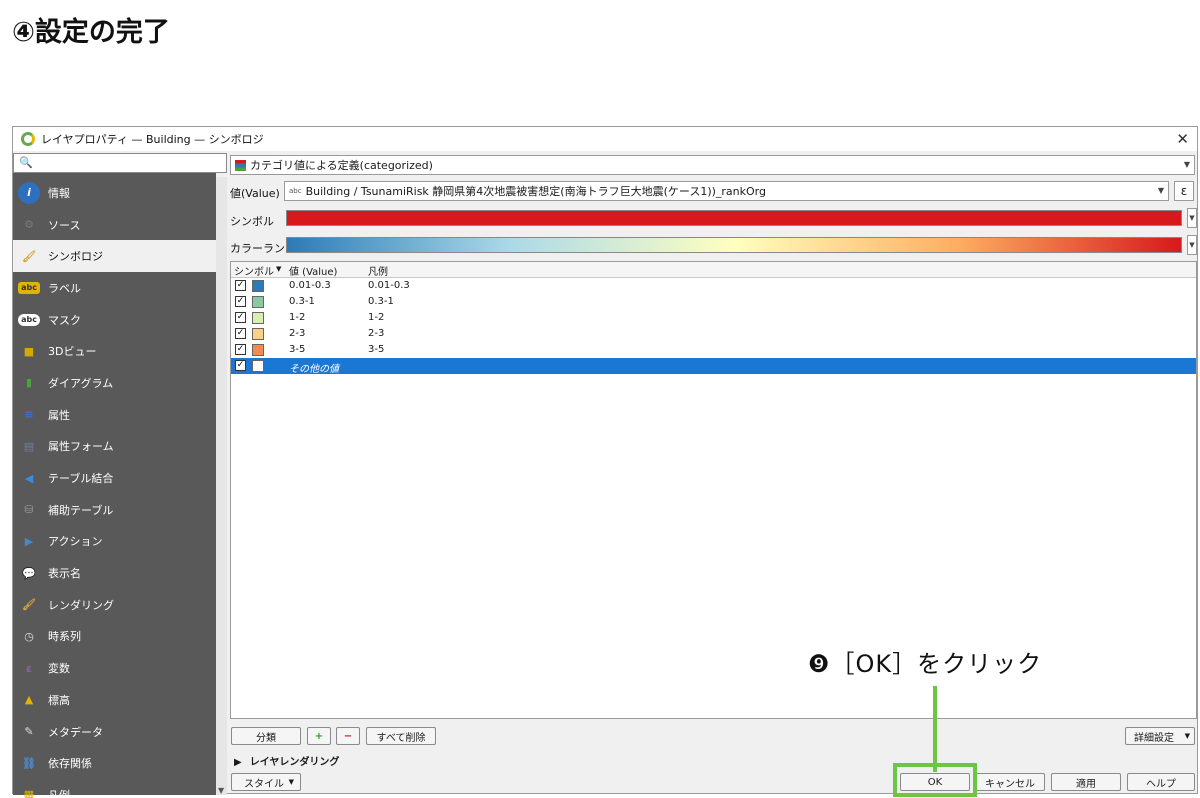 Image resolution: width=1200 pixels, height=798 pixels. What do you see at coordinates (221, 486) in the screenshot?
I see `sidebar-scrollbar: ▼` at bounding box center [221, 486].